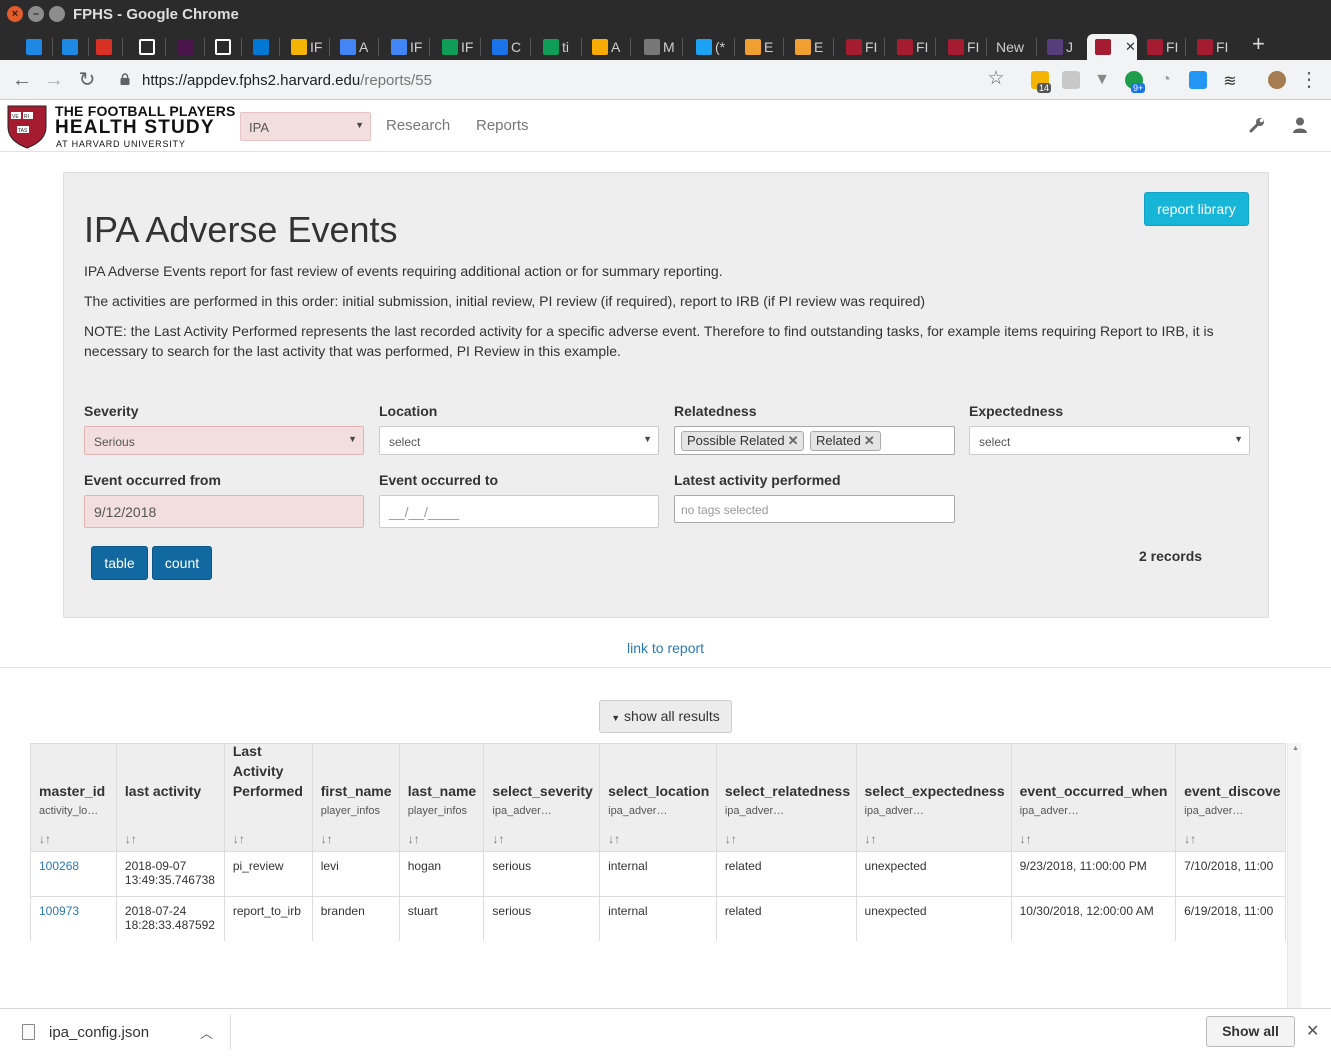  Describe the element at coordinates (15, 14) in the screenshot. I see `window-close-button: ×` at that location.